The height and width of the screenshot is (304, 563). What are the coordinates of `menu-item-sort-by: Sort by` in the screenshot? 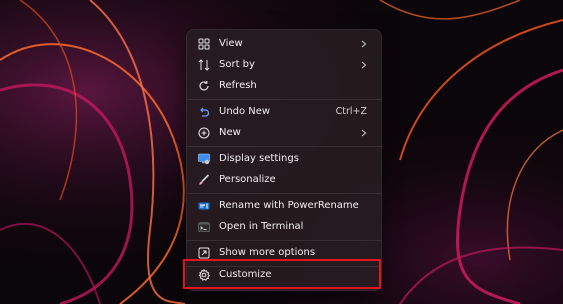 It's located at (284, 64).